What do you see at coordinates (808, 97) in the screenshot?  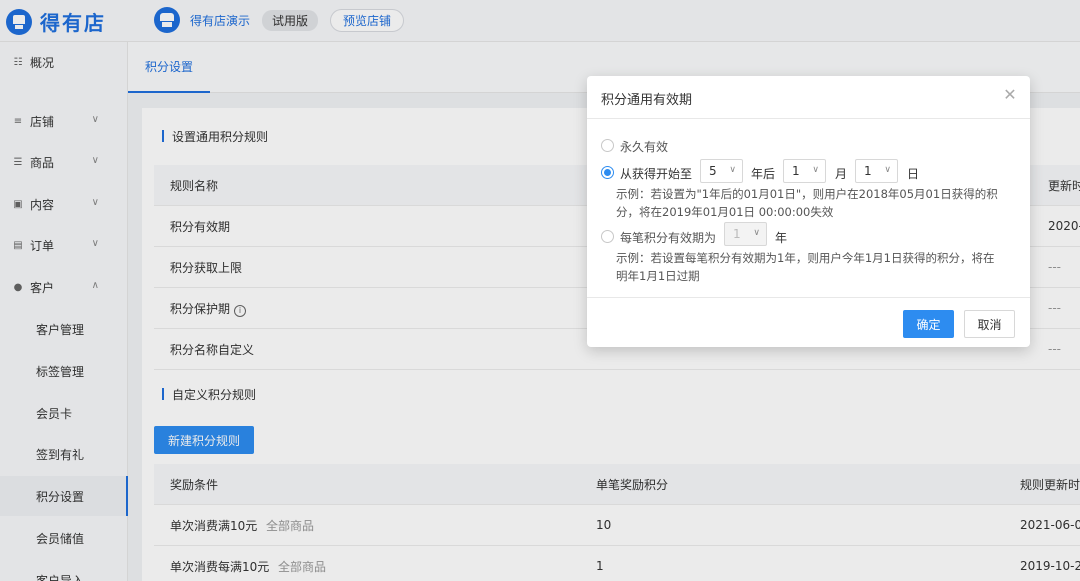 I see `modal-header: 积分通用有效期 ✕` at bounding box center [808, 97].